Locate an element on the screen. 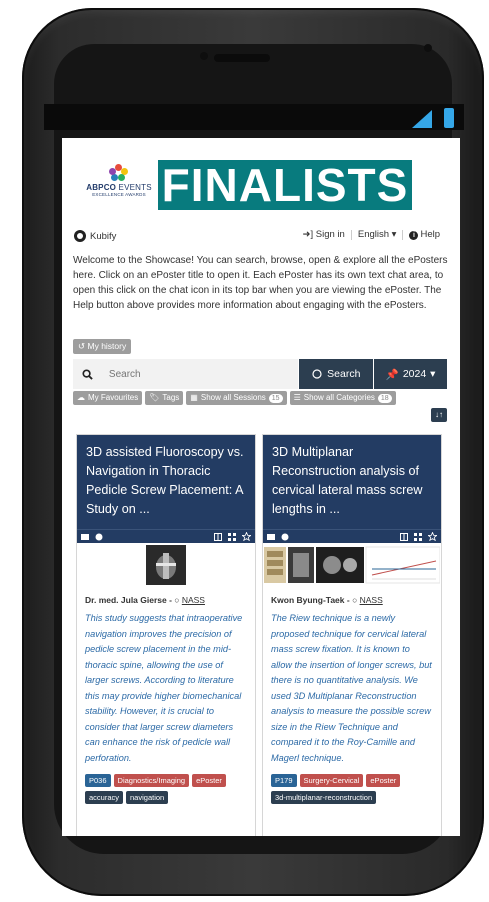 Image resolution: width=489 pixels, height=902 pixels. list-icon: ☰ is located at coordinates (297, 397).